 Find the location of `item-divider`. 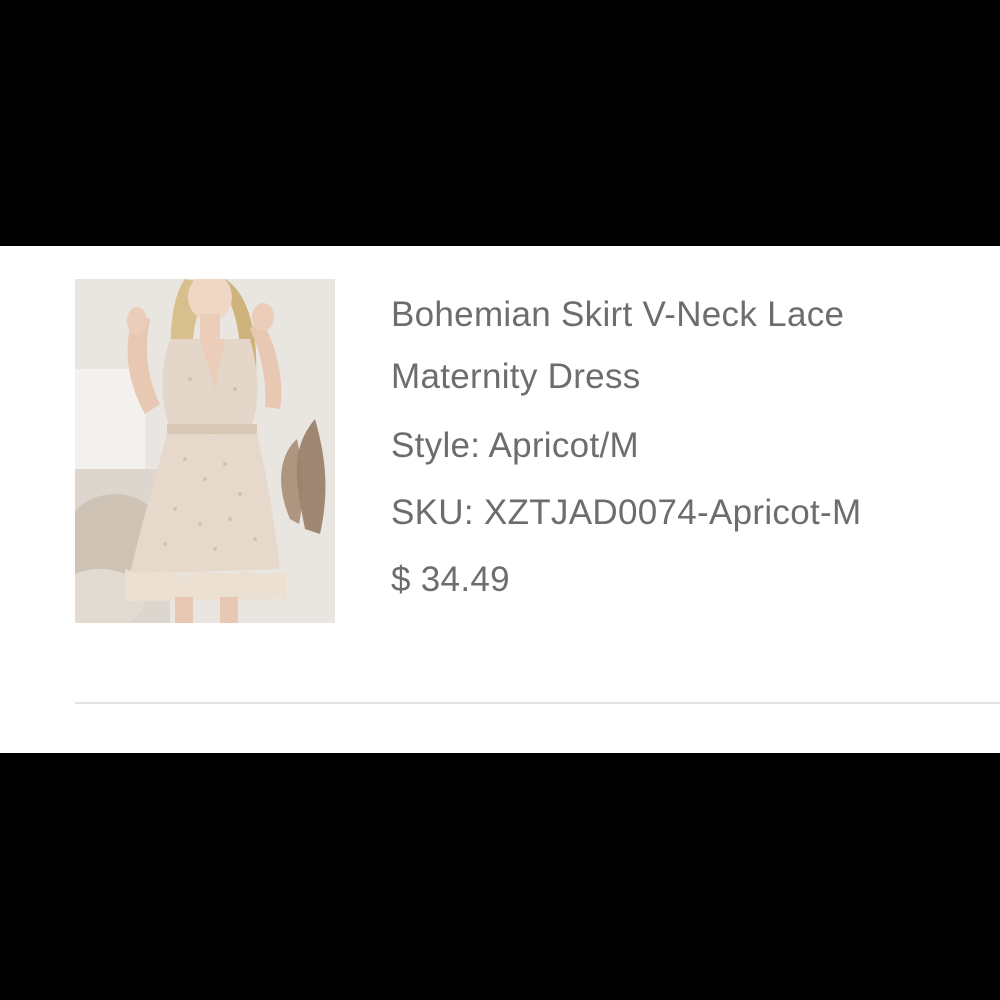

item-divider is located at coordinates (537, 703).